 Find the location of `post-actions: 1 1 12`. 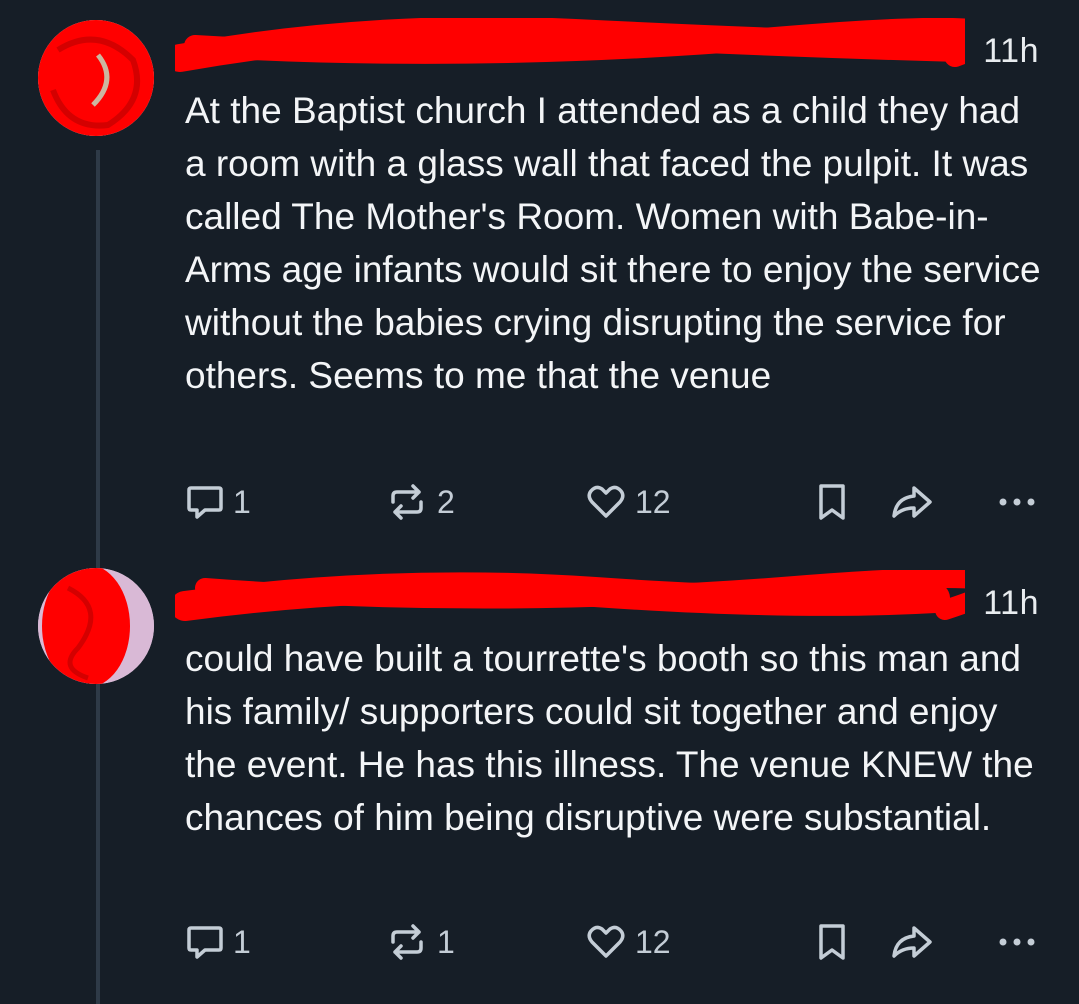

post-actions: 1 1 12 is located at coordinates (612, 942).